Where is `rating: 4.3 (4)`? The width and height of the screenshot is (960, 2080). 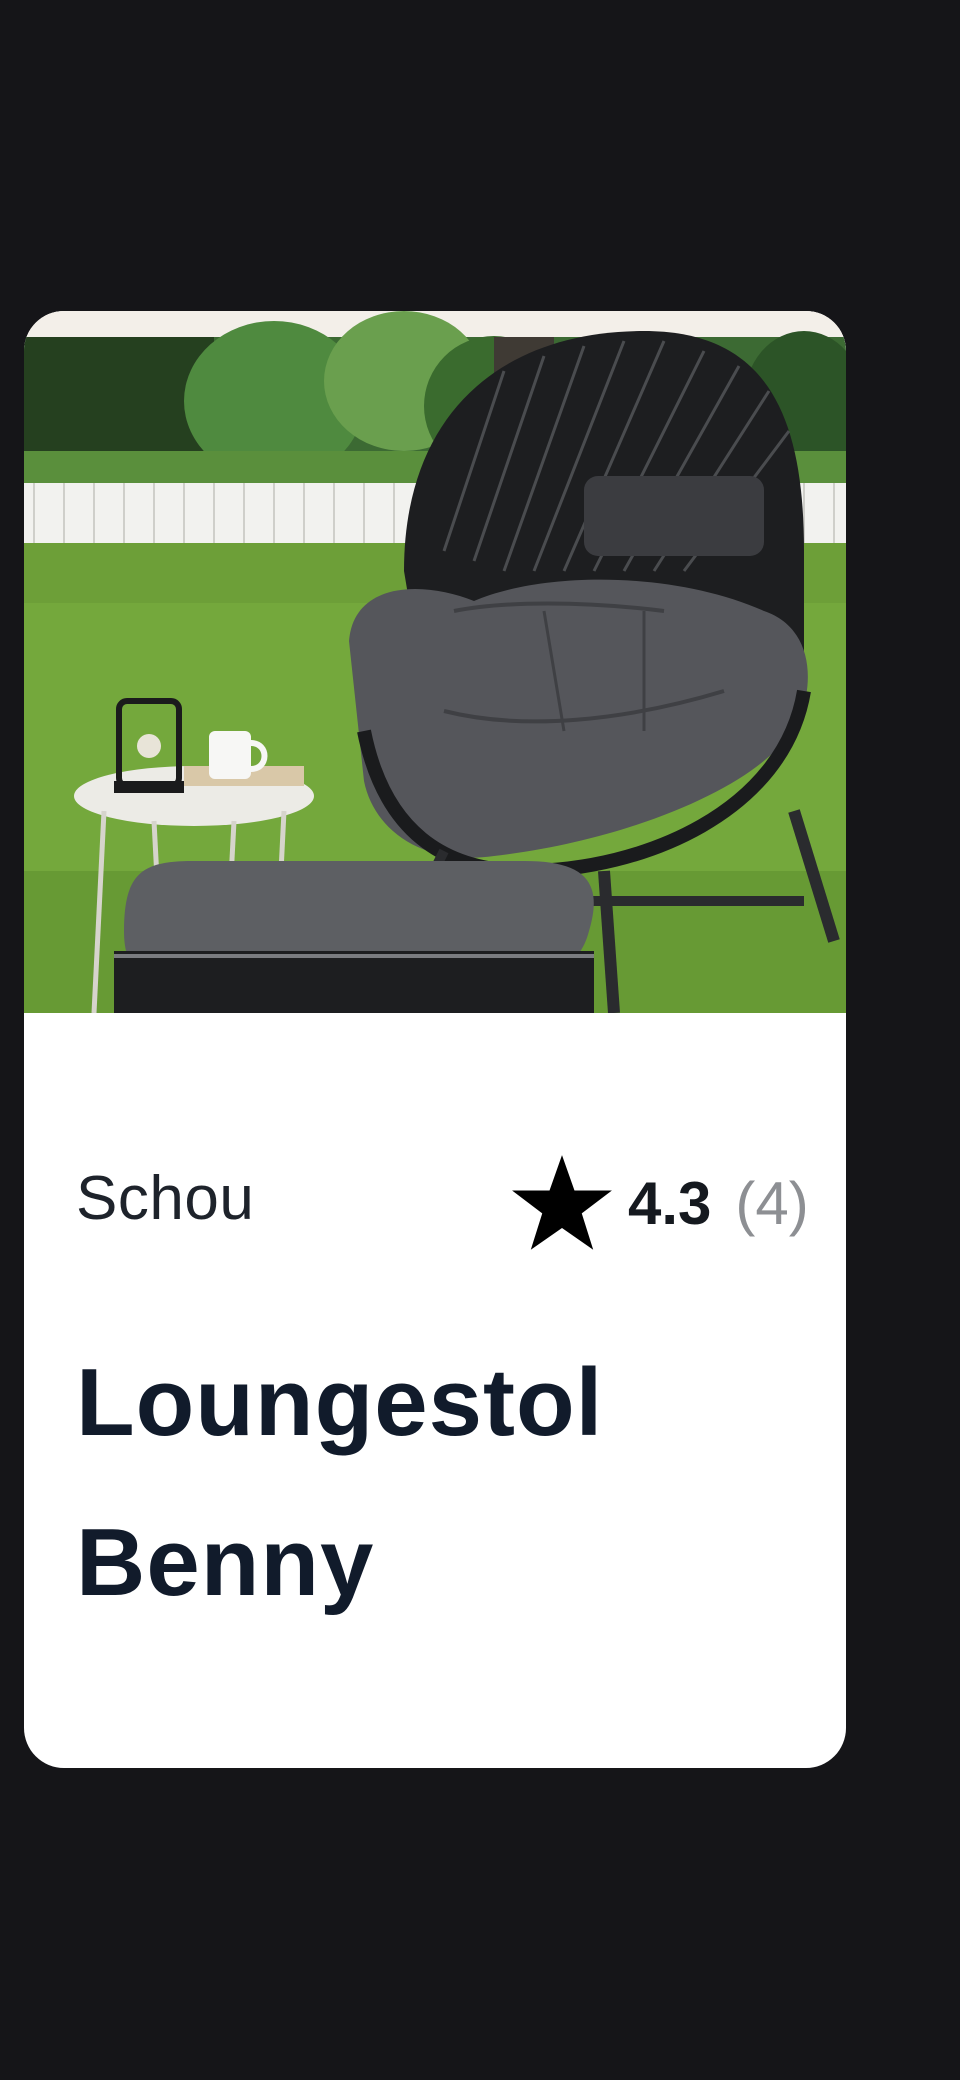 rating: 4.3 (4) is located at coordinates (659, 1203).